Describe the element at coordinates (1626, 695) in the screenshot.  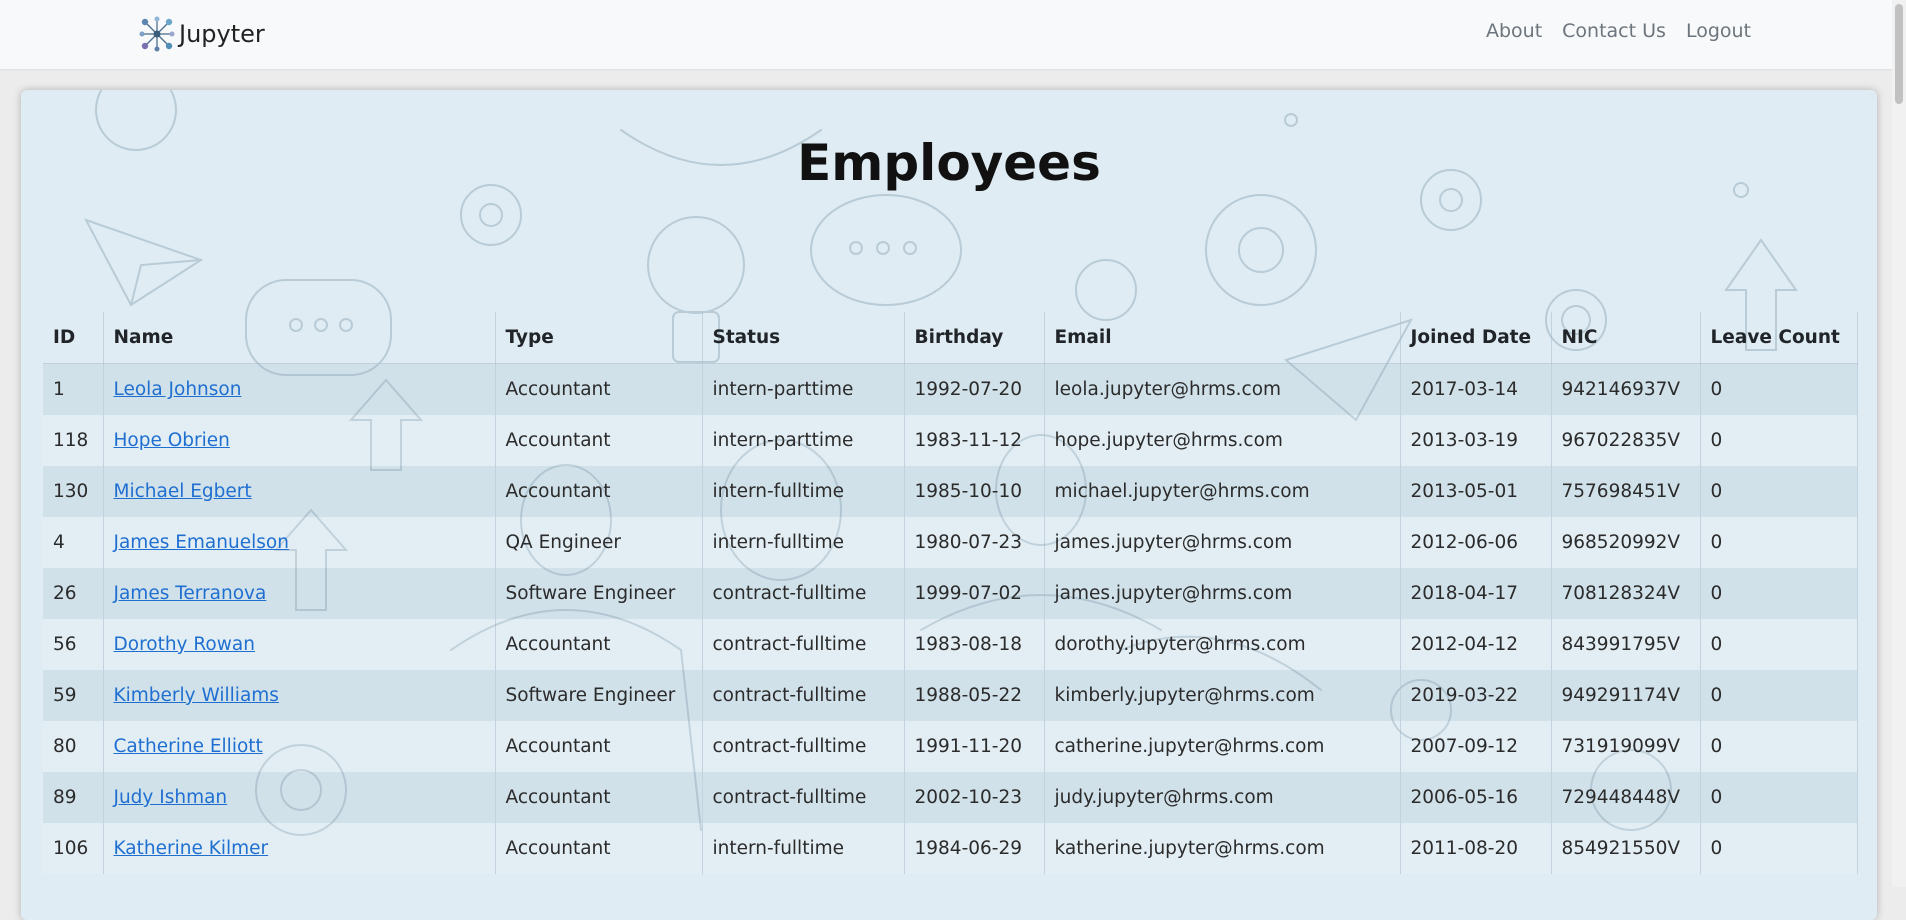
I see `cell-nic: 949291174V` at that location.